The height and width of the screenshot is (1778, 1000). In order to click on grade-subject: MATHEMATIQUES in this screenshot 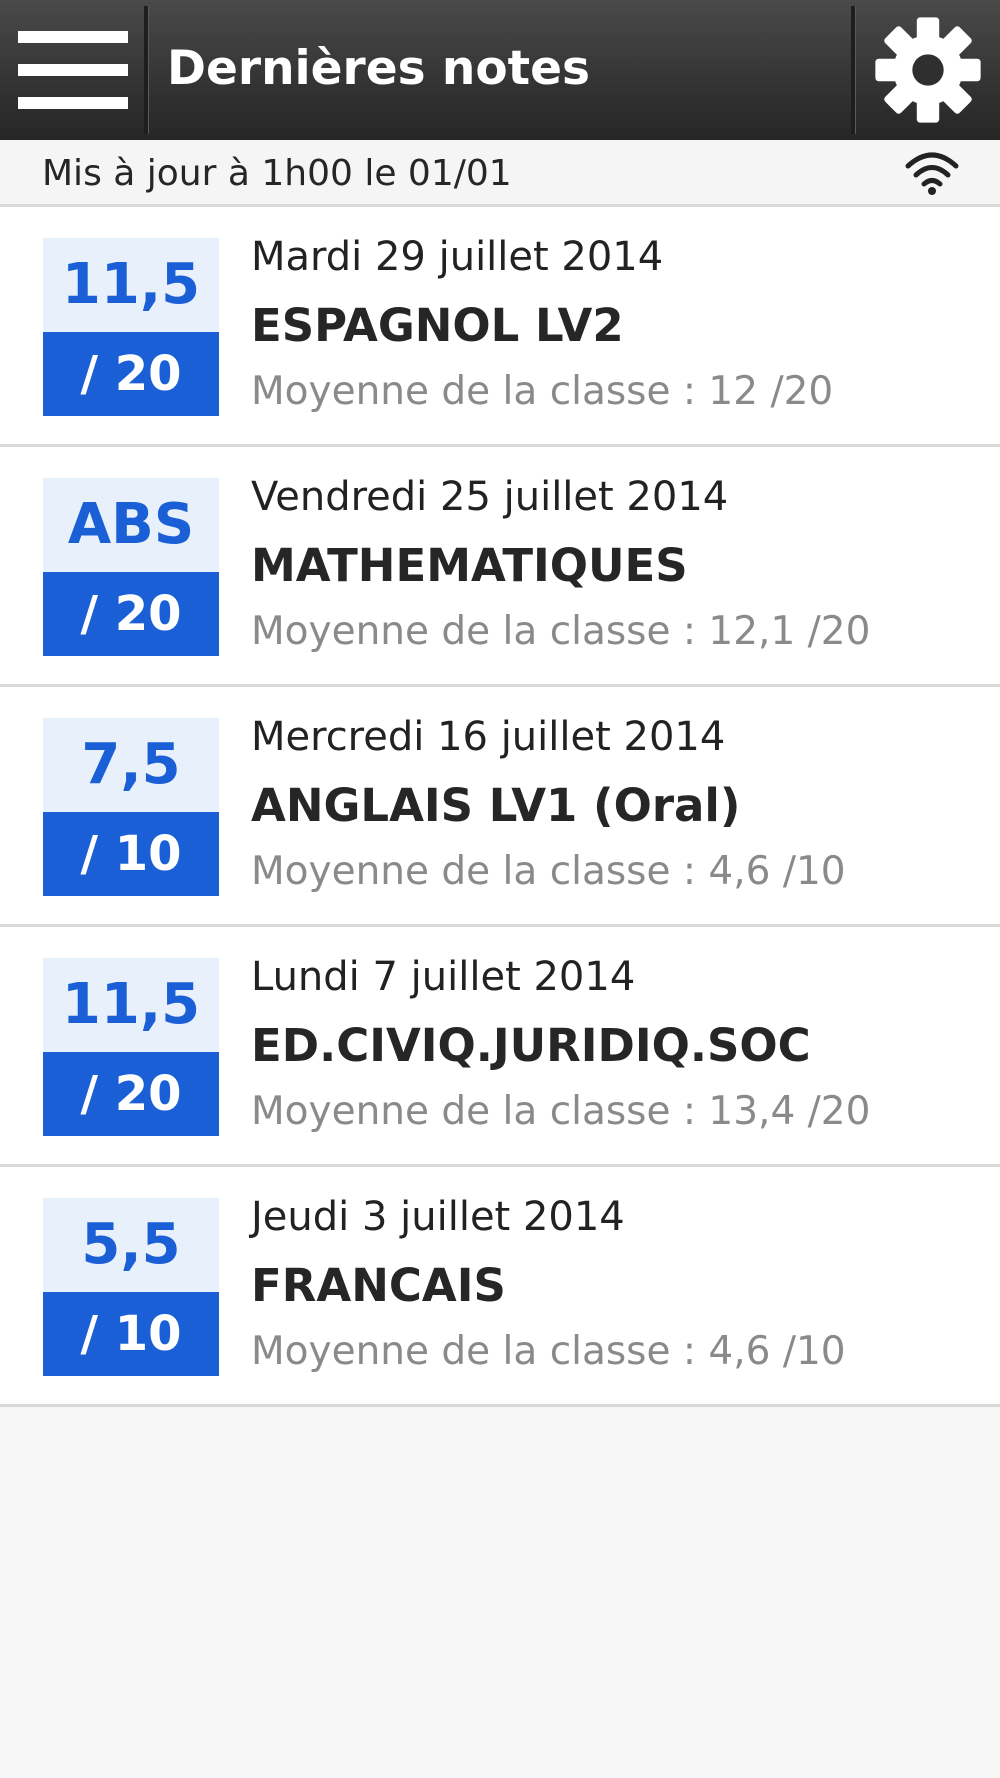, I will do `click(469, 565)`.